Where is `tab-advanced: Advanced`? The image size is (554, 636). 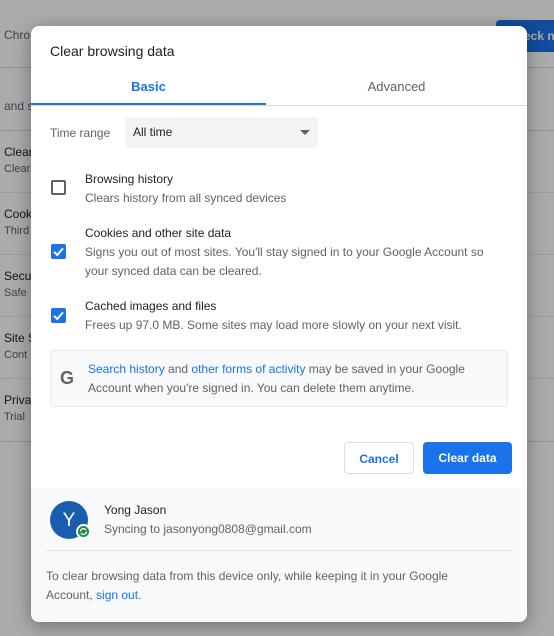 tab-advanced: Advanced is located at coordinates (396, 88).